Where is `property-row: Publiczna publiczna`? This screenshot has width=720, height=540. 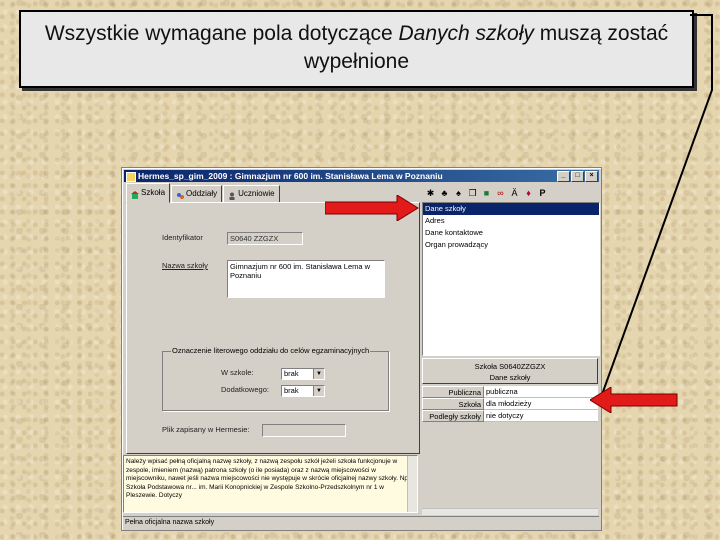
property-row: Publiczna publiczna is located at coordinates (510, 392).